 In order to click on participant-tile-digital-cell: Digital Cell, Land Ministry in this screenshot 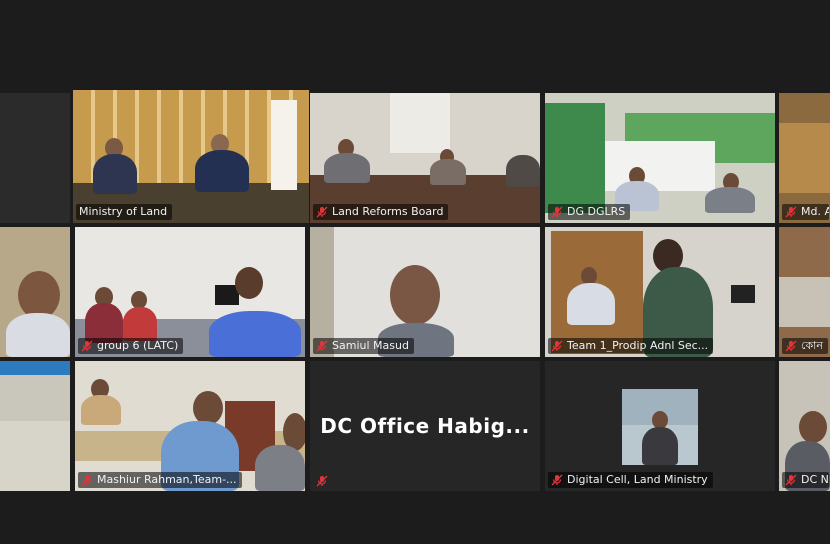, I will do `click(660, 426)`.